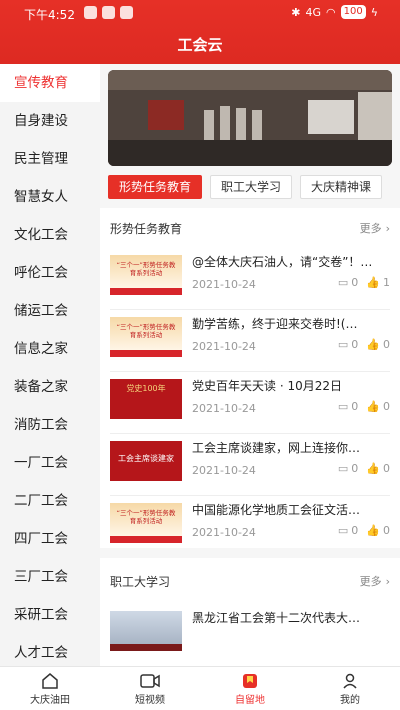 Image resolution: width=400 pixels, height=710 pixels. I want to click on tab-label: 我的, so click(350, 700).